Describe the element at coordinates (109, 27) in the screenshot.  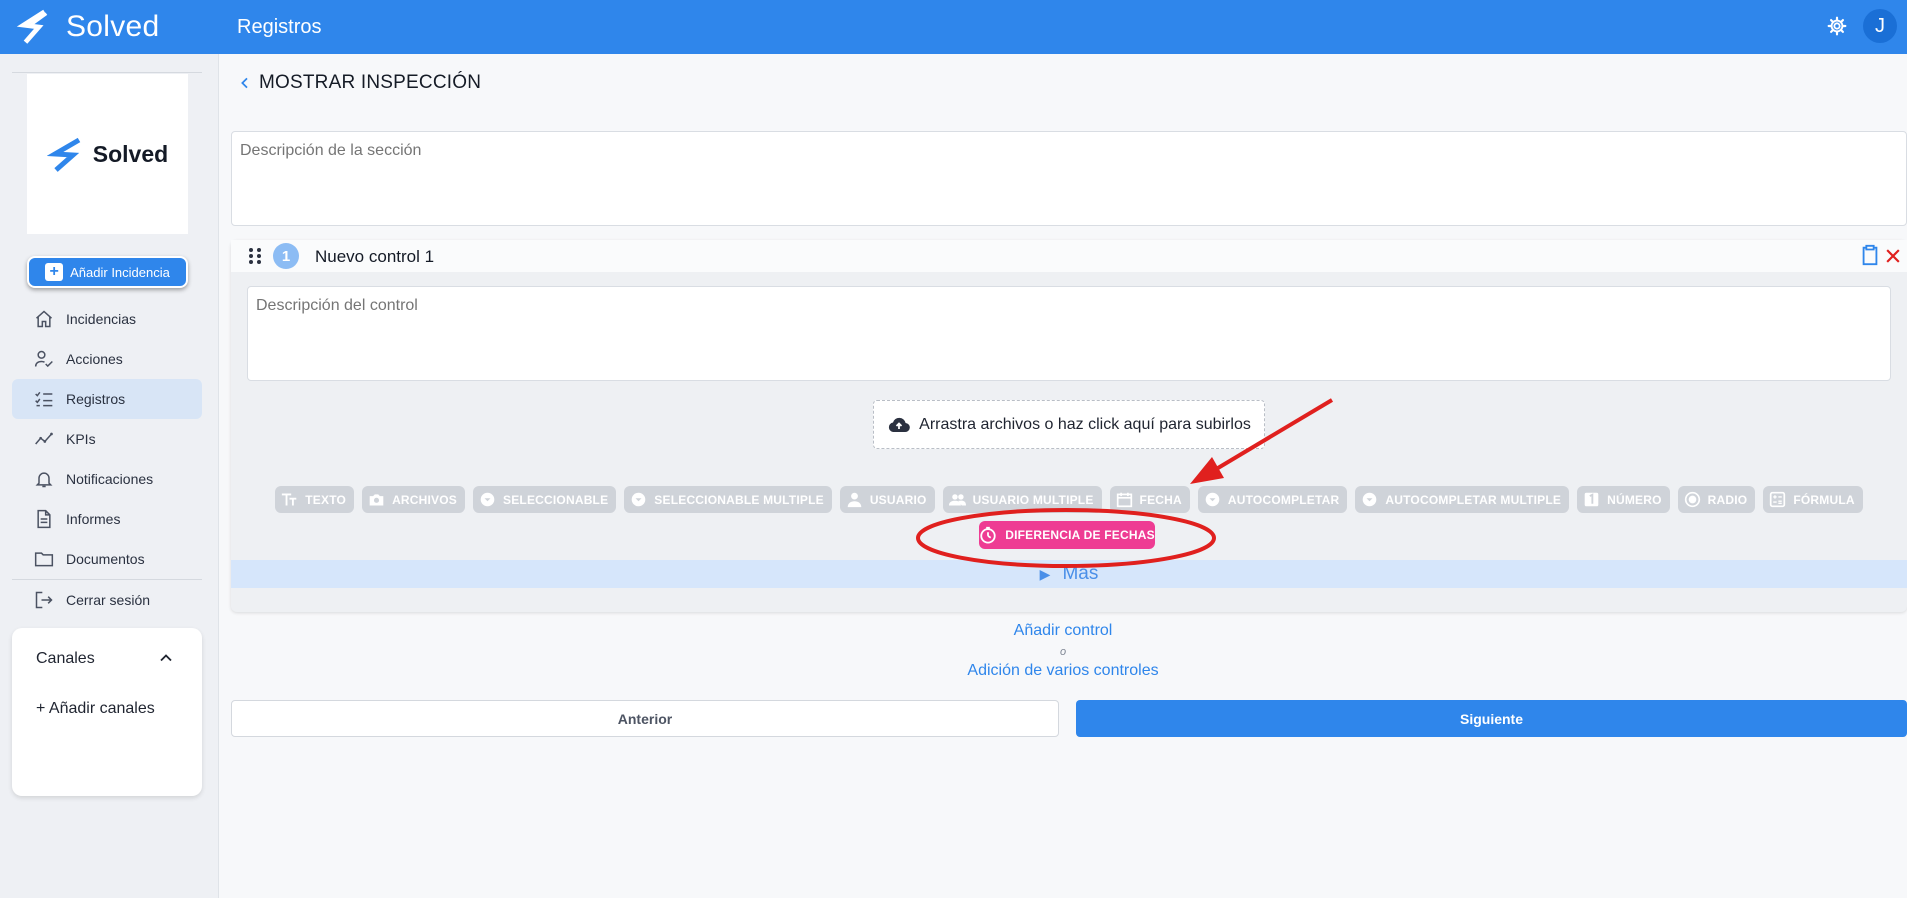
I see `brand: Solved` at that location.